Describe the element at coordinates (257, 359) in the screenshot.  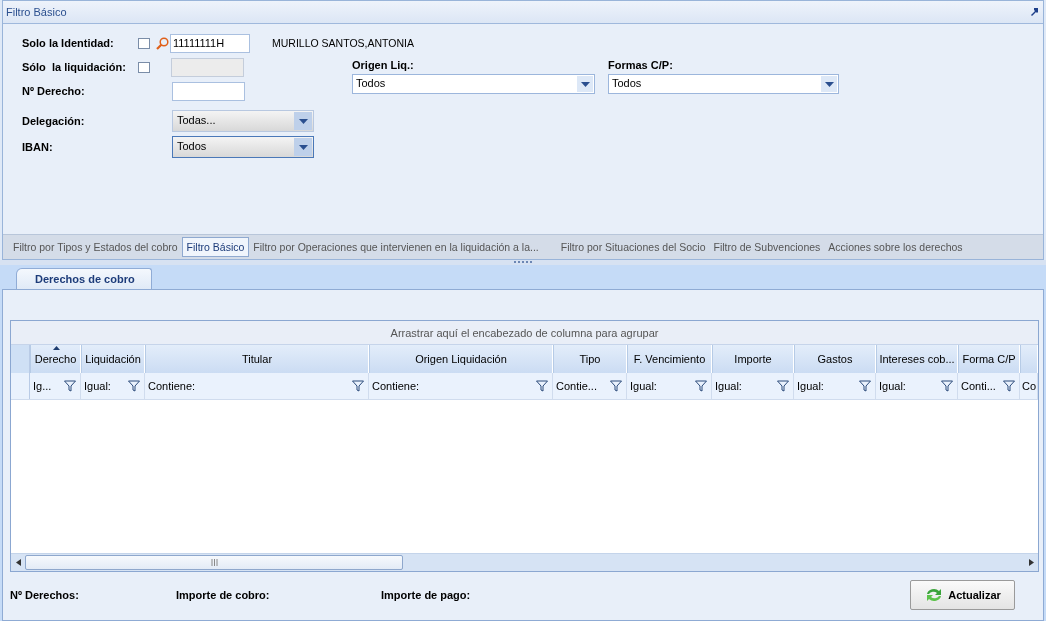
I see `column-header: Titular` at that location.